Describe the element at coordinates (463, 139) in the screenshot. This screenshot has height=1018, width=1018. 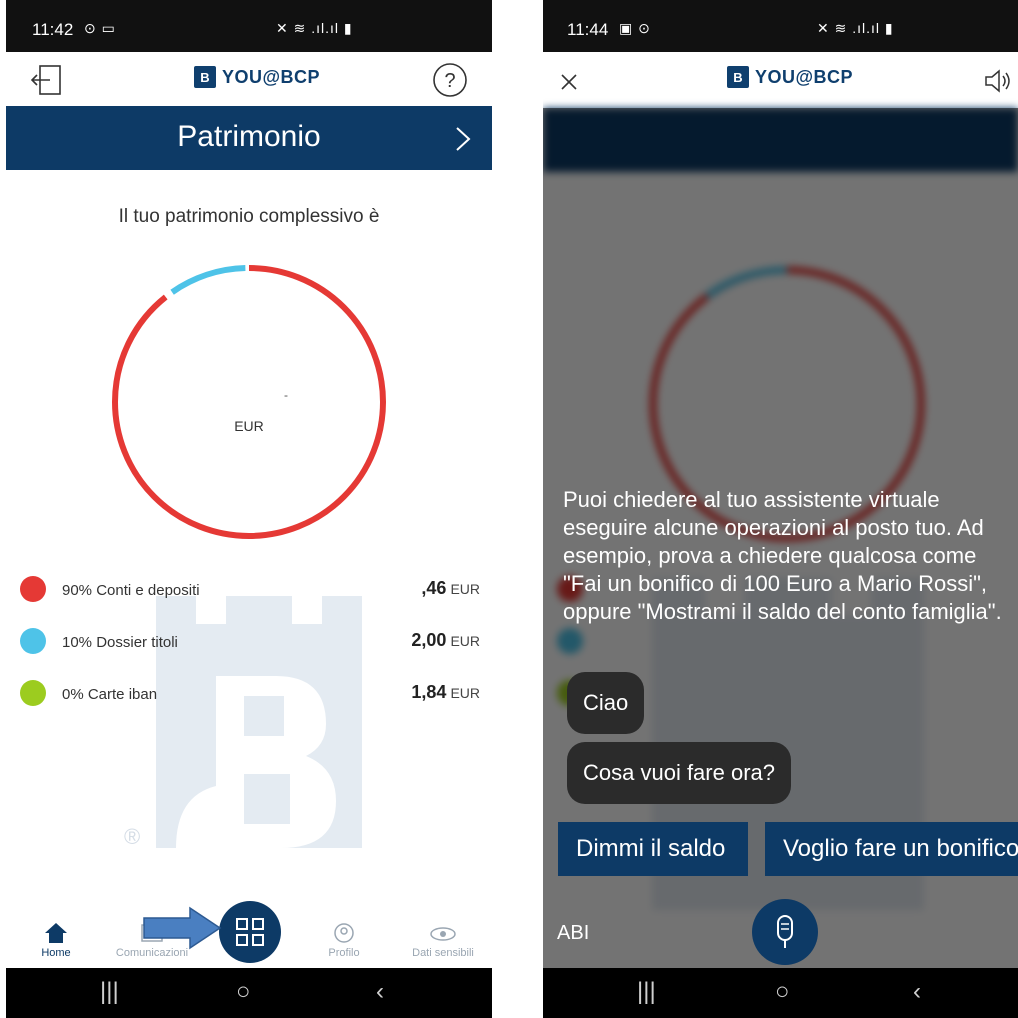
I see `chevron-right-icon` at that location.